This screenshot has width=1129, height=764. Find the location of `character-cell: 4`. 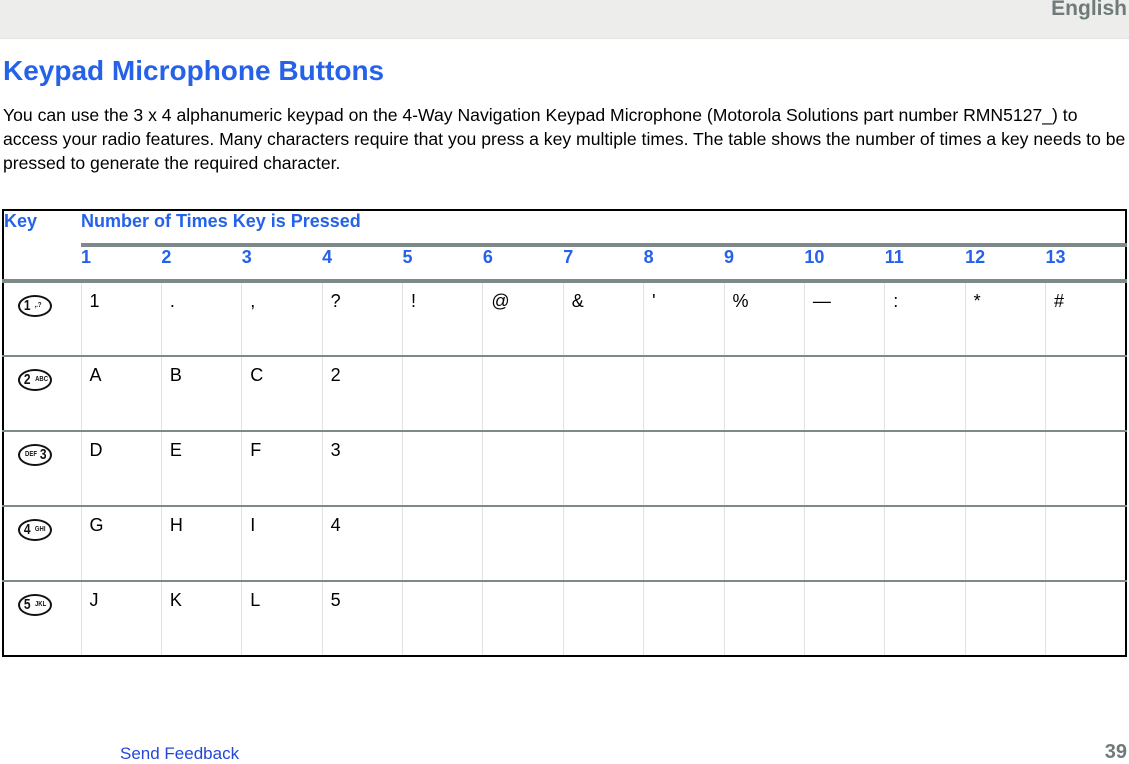

character-cell: 4 is located at coordinates (362, 544).